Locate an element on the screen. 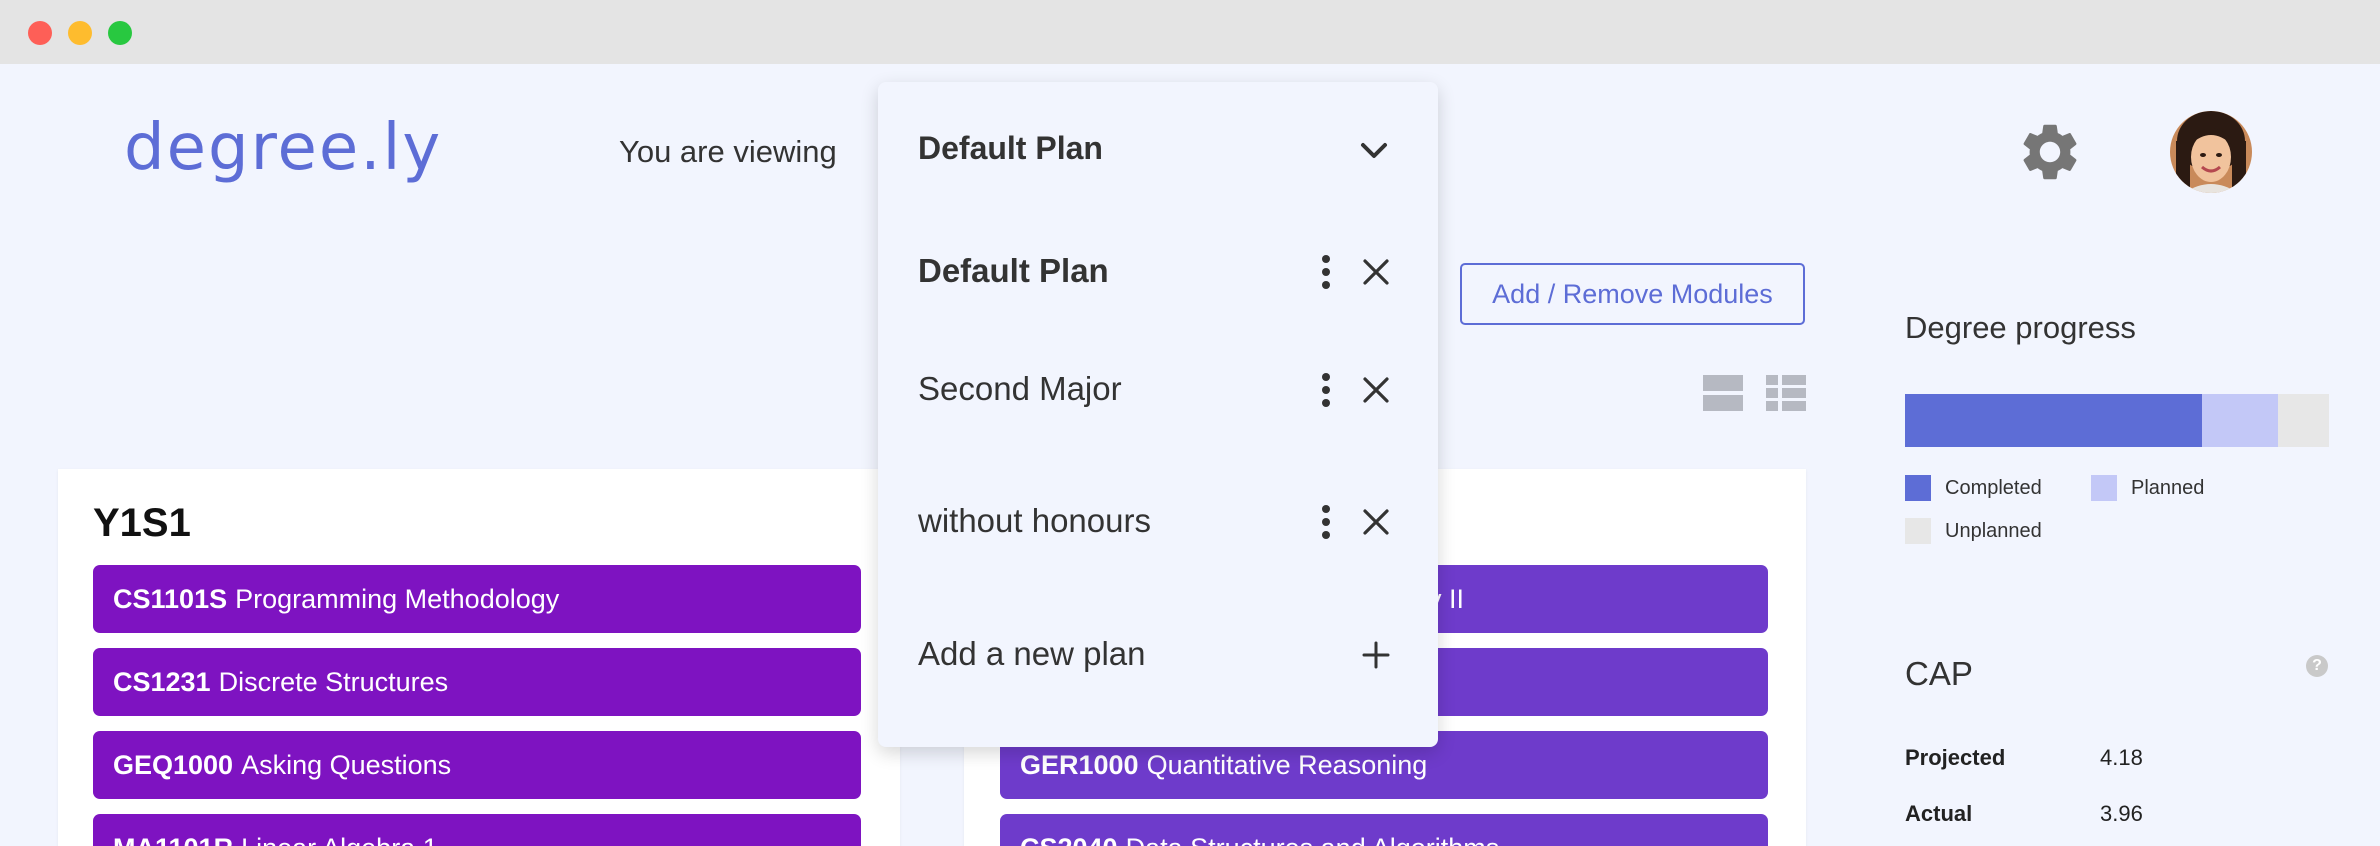  chevron-down-icon is located at coordinates (1374, 151).